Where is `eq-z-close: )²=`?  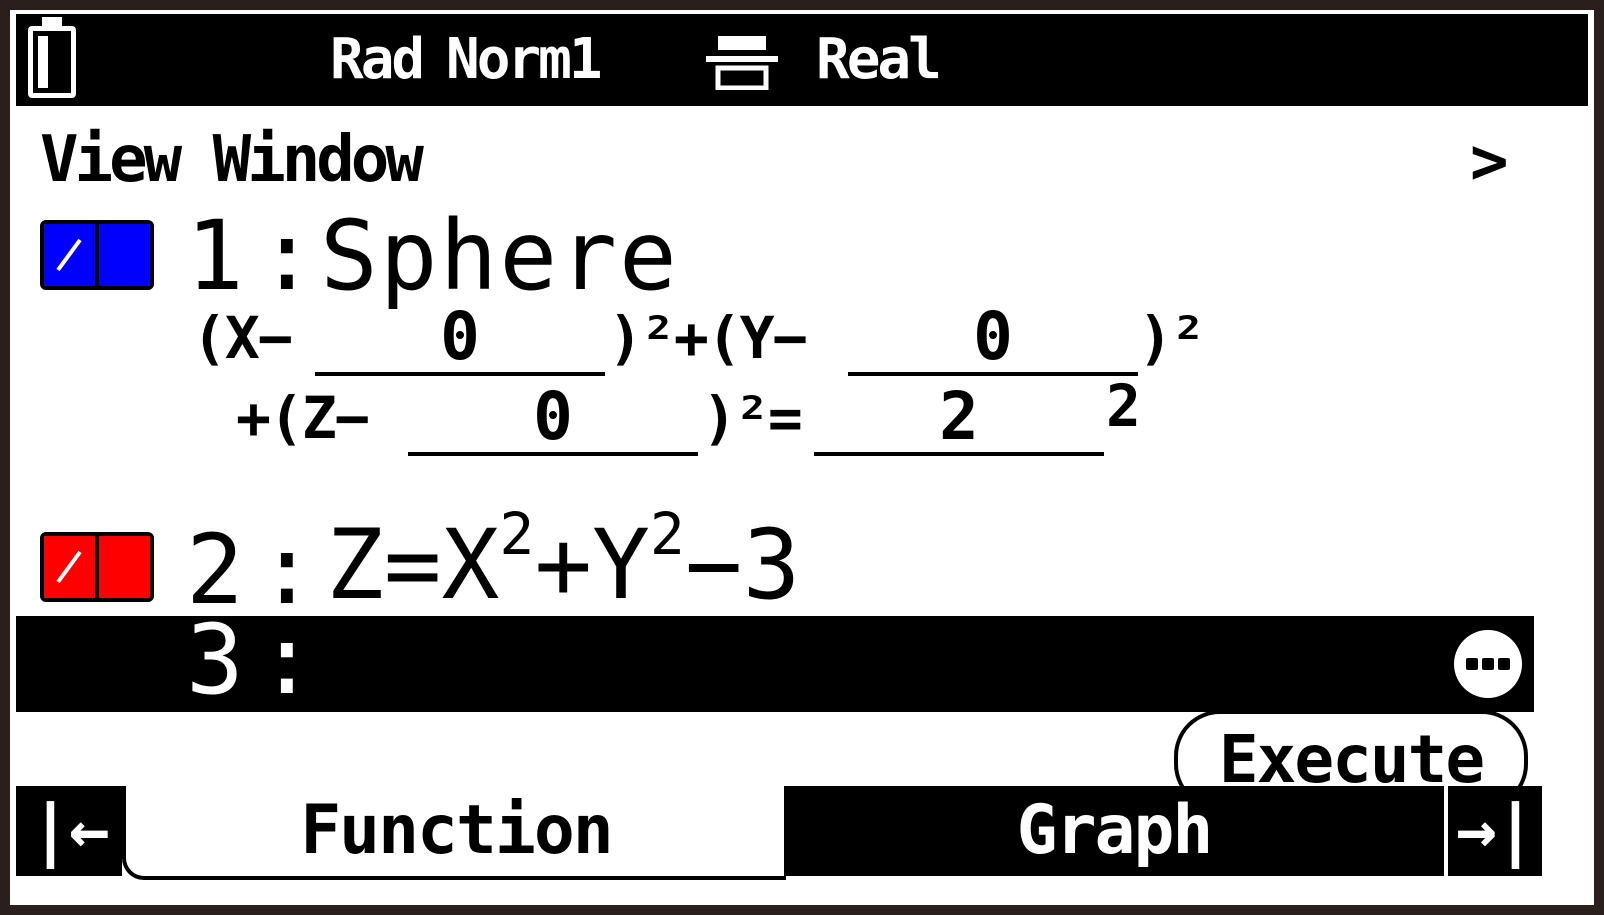
eq-z-close: )²= is located at coordinates (752, 418).